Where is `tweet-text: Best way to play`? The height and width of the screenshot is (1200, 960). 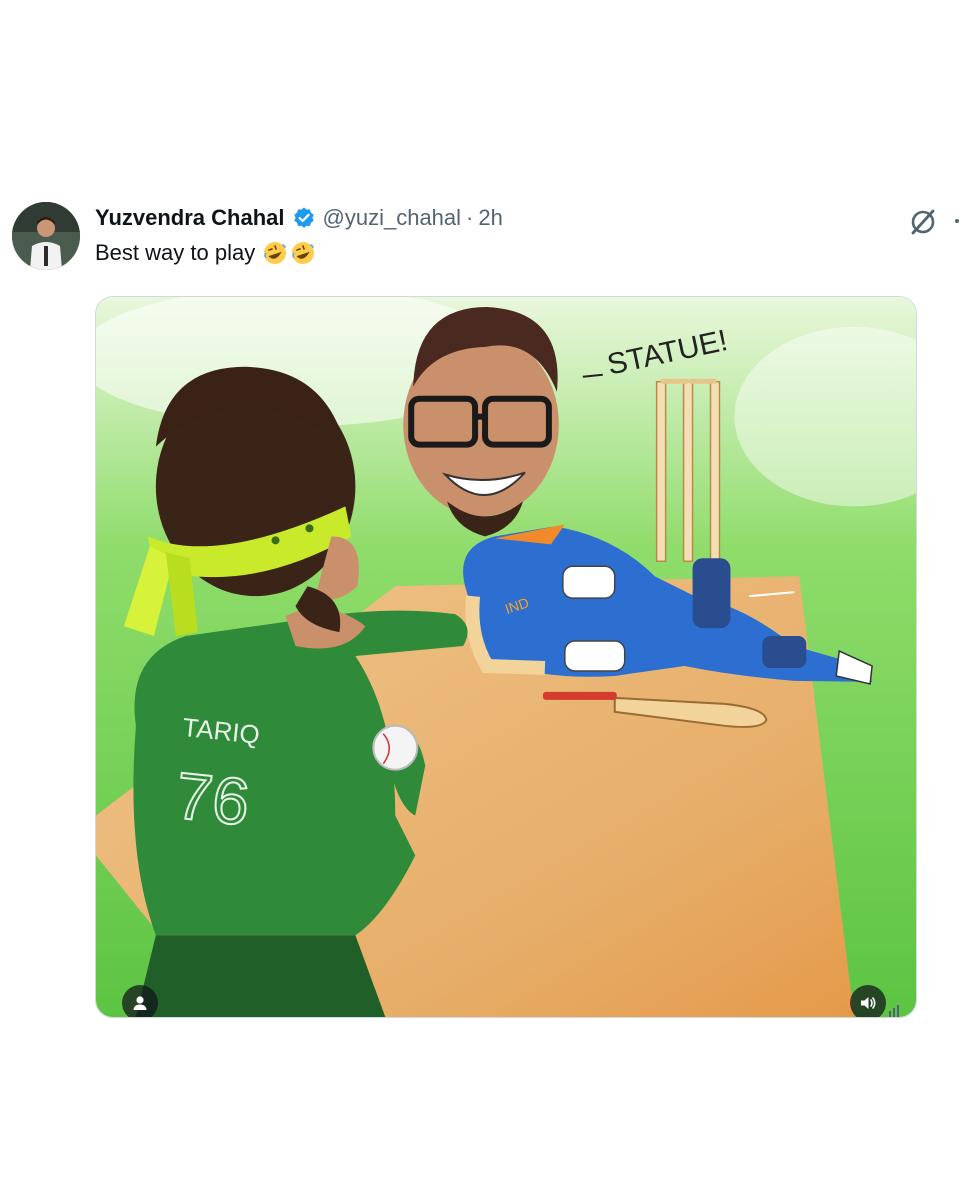
tweet-text: Best way to play is located at coordinates (205, 253).